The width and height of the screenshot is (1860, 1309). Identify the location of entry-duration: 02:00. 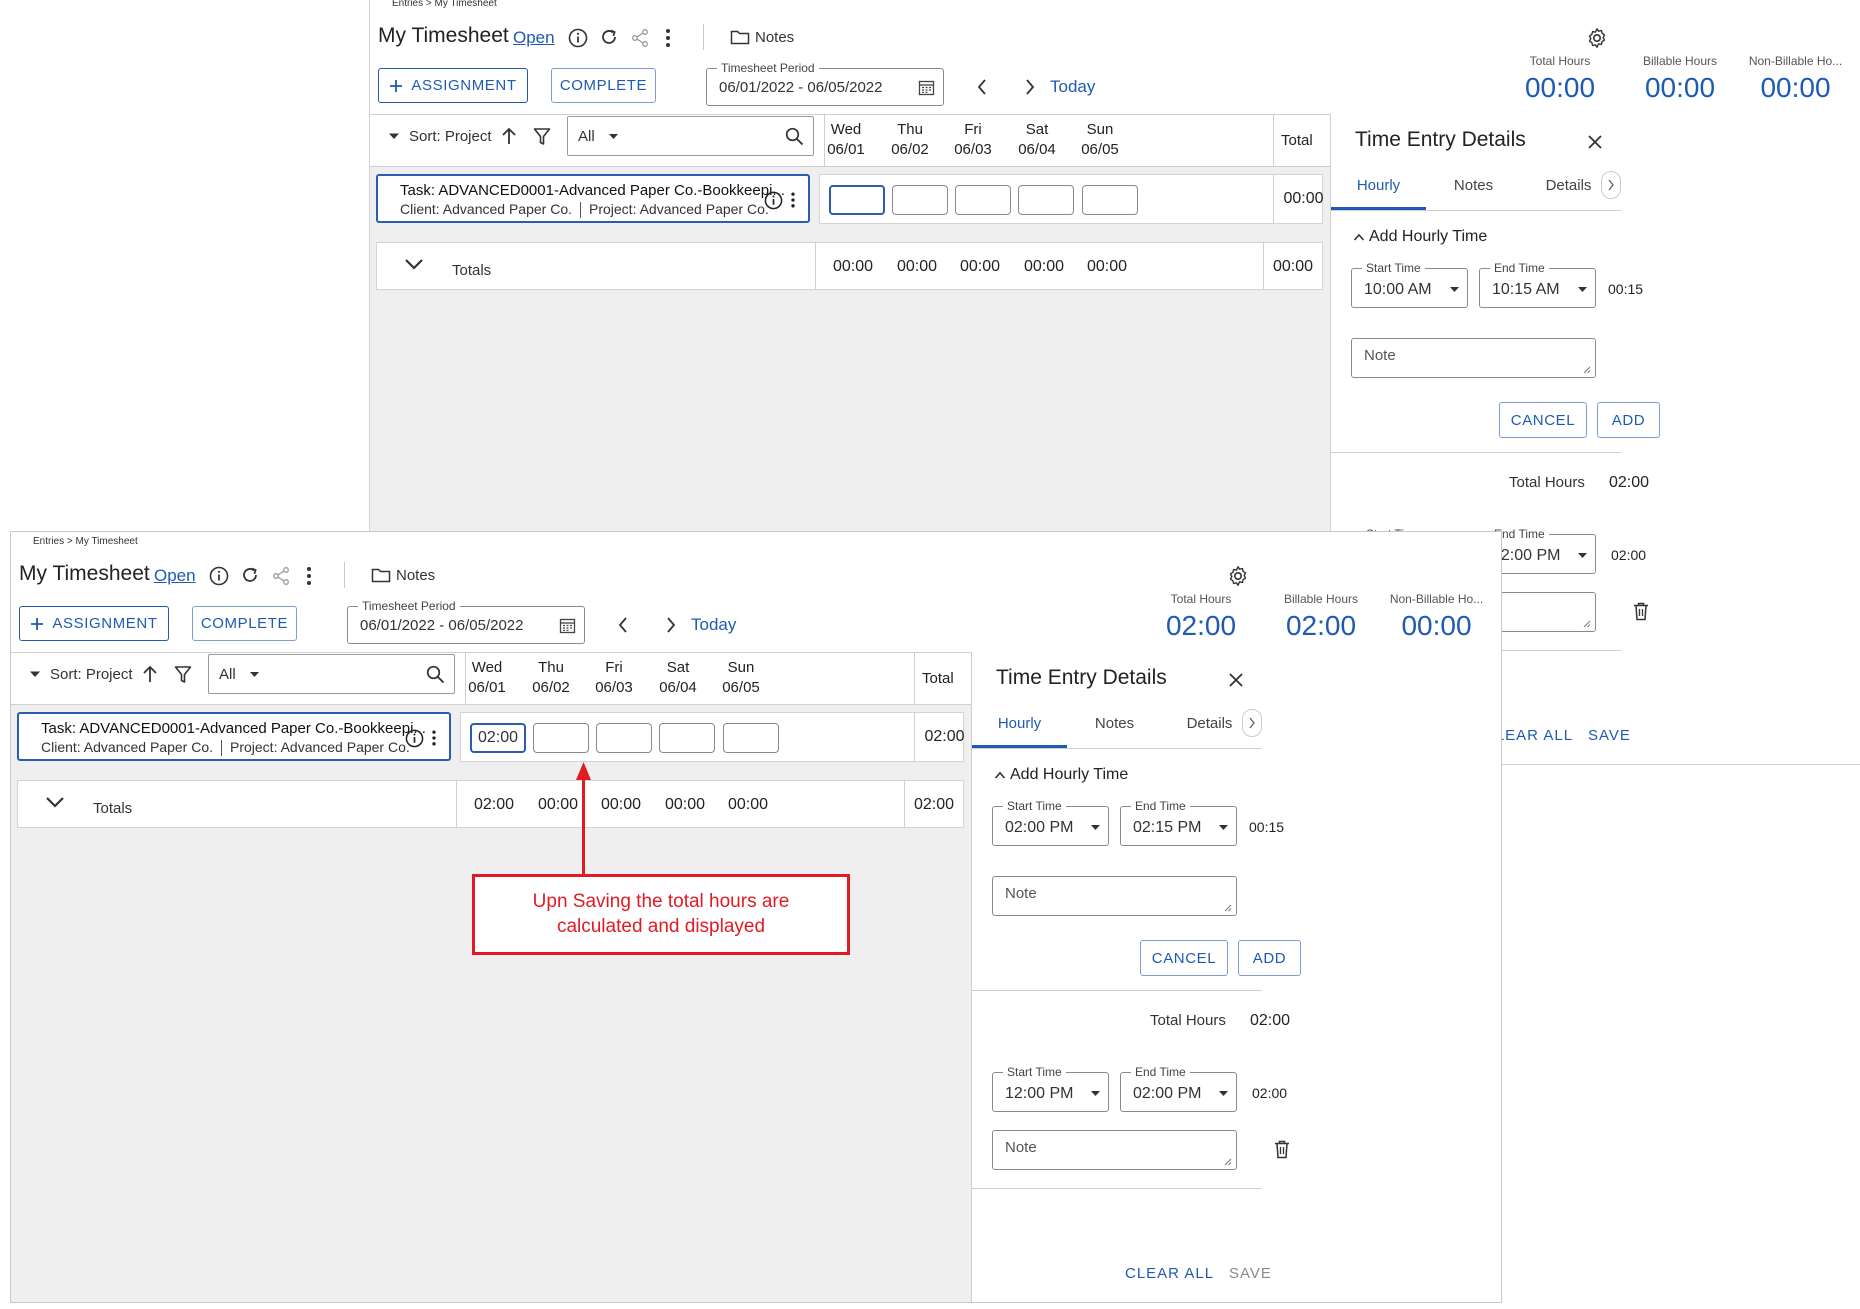
(1629, 555).